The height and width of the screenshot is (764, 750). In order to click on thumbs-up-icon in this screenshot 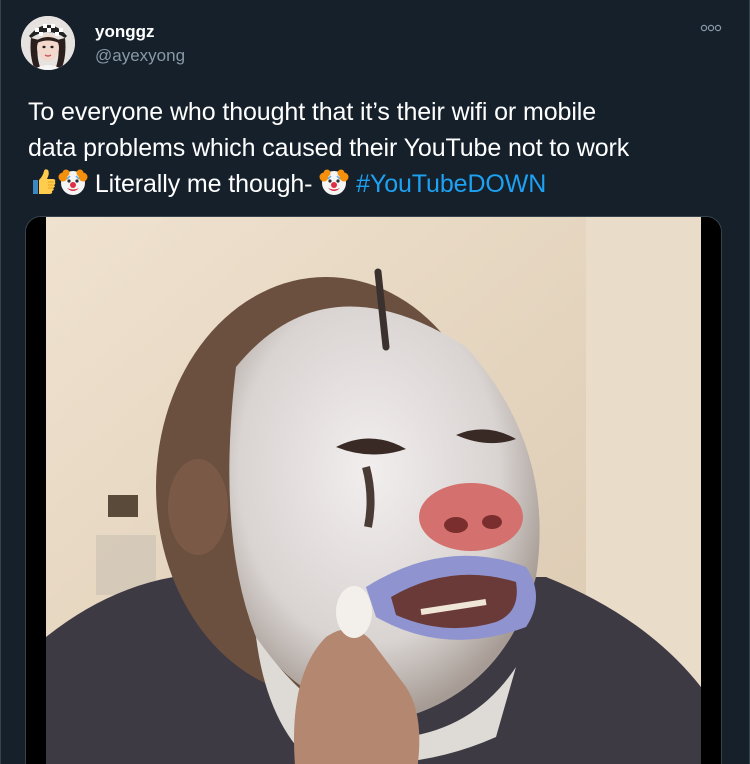, I will do `click(43, 182)`.